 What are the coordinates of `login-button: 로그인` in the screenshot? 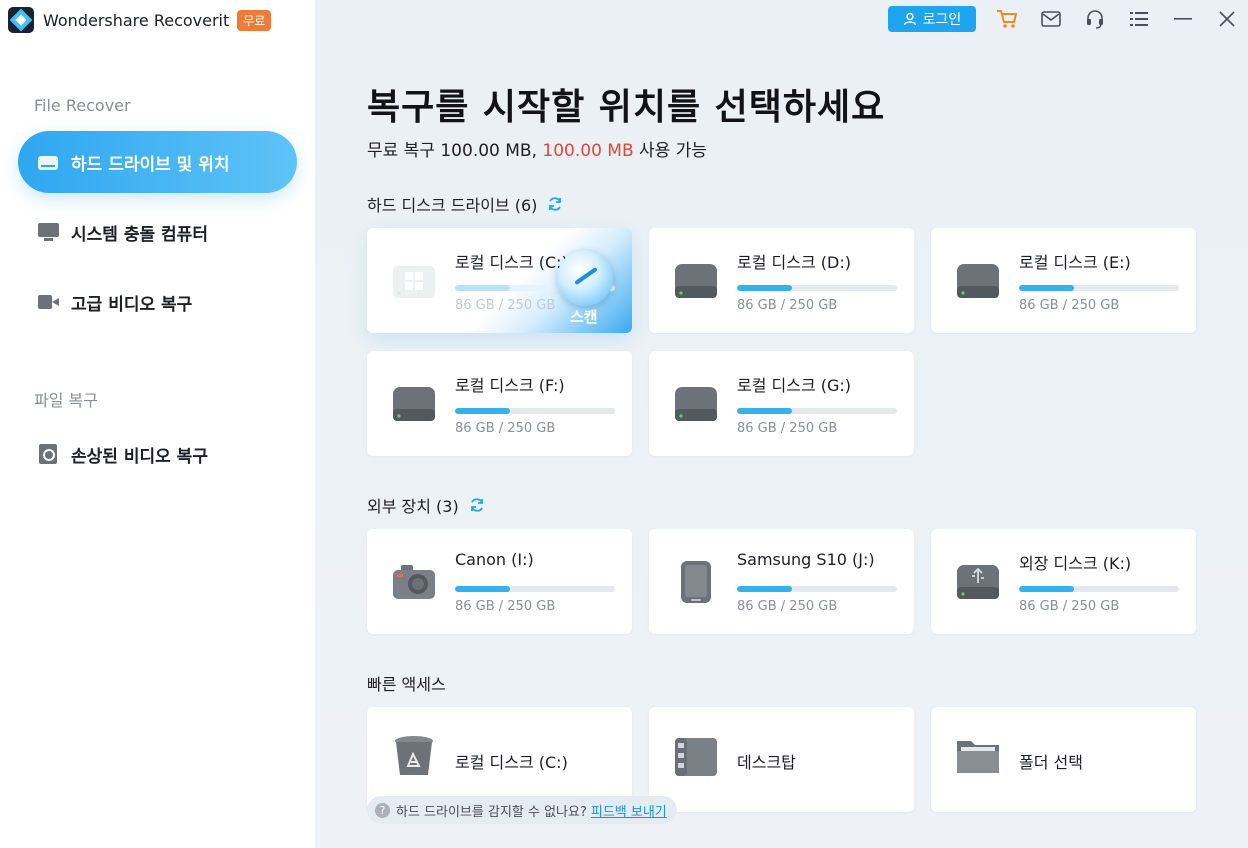 It's located at (932, 19).